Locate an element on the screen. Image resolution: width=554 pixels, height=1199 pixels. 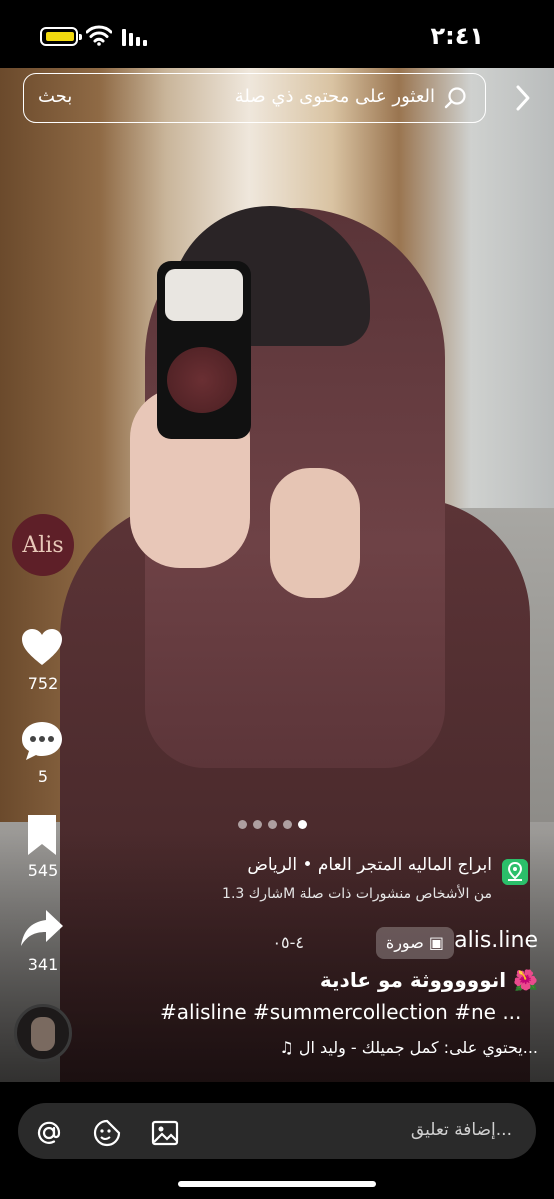
media-type-label: صورة is located at coordinates (404, 942).